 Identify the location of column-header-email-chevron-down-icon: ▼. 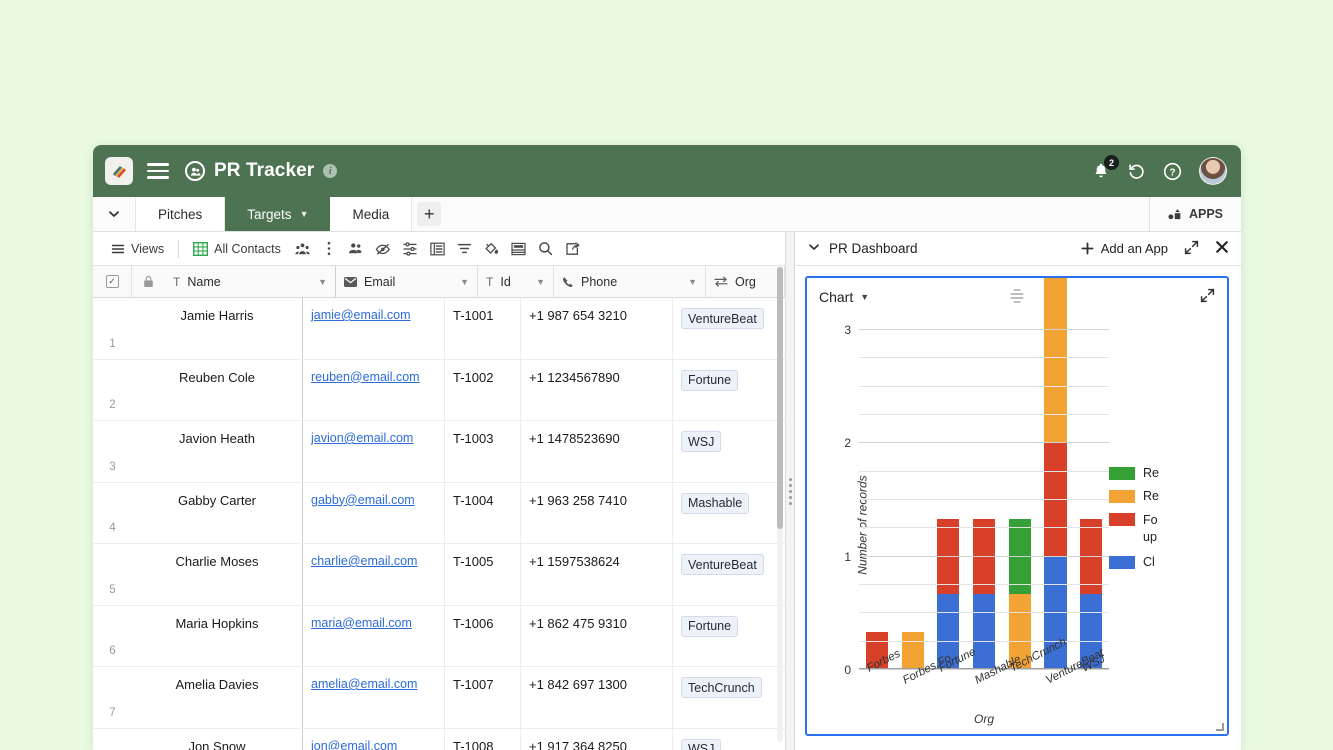
(464, 282).